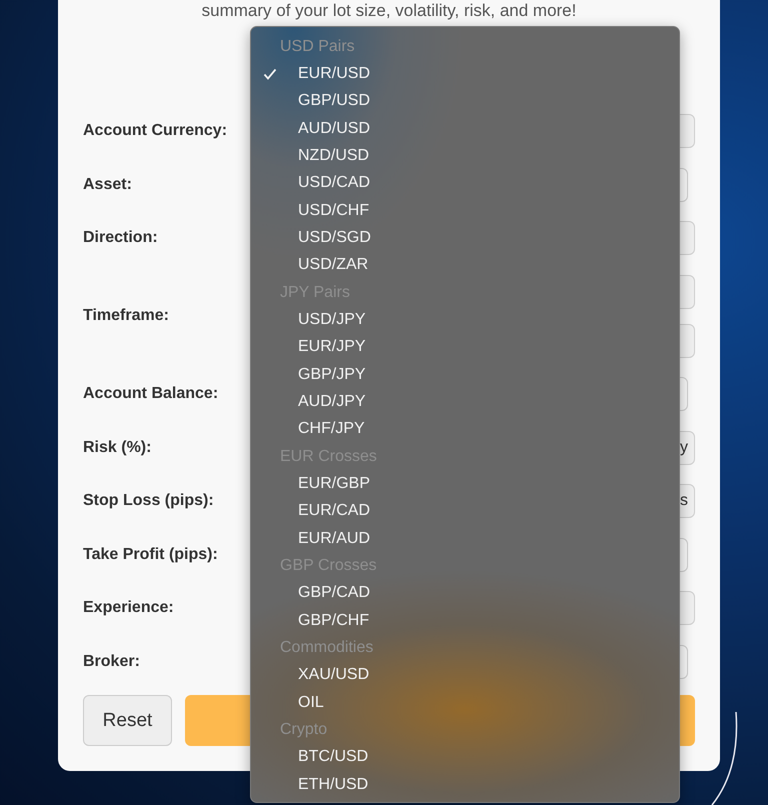  What do you see at coordinates (112, 661) in the screenshot?
I see `field-label: Broker:` at bounding box center [112, 661].